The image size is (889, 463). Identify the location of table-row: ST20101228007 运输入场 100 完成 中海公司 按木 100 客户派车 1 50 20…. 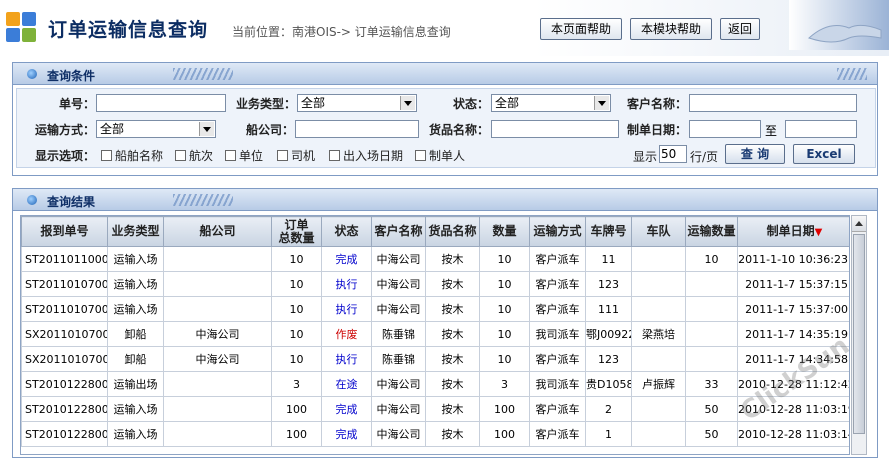
(435, 434).